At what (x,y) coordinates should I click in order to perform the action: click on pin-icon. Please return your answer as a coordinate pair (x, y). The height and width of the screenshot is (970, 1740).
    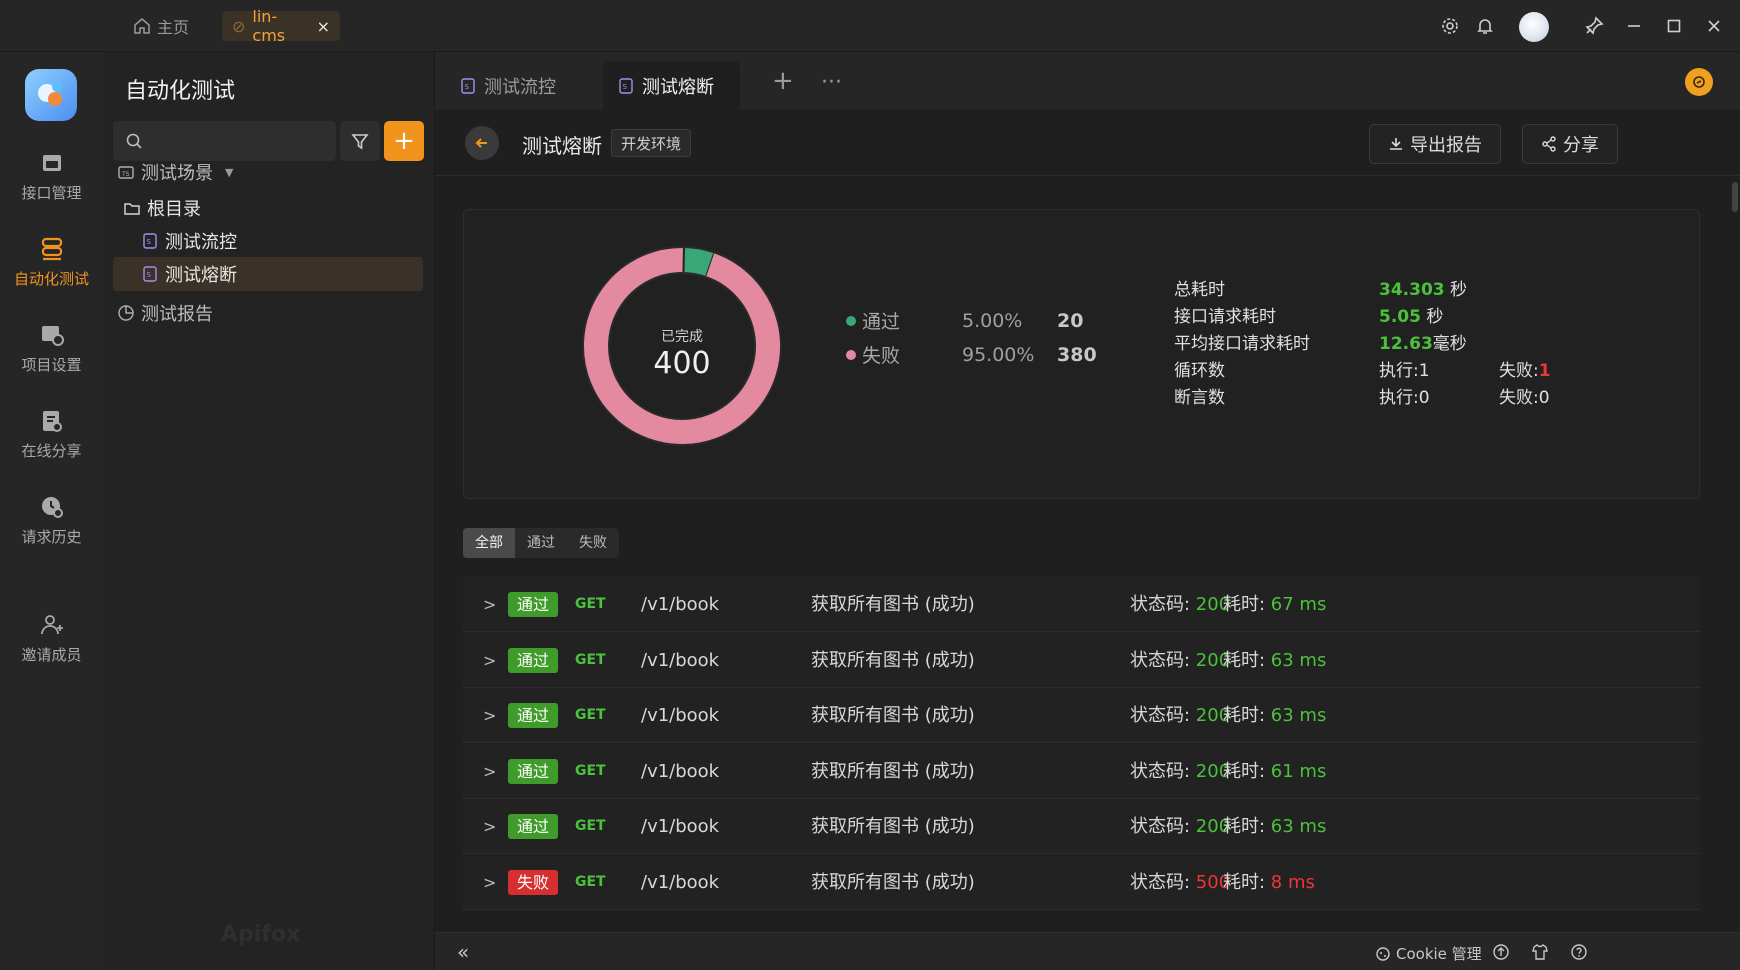
    Looking at the image, I should click on (1594, 26).